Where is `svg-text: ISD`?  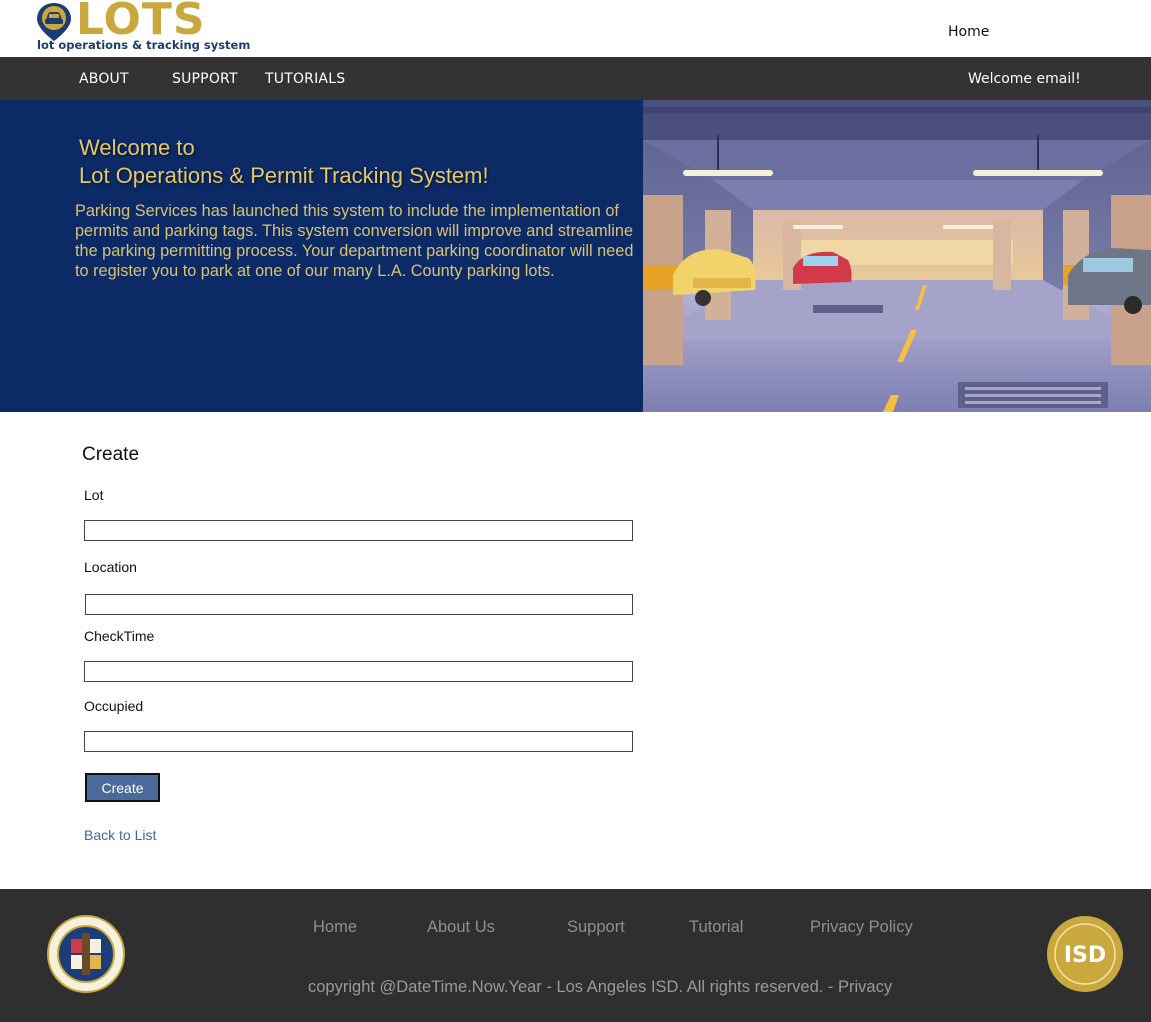
svg-text: ISD is located at coordinates (1085, 955).